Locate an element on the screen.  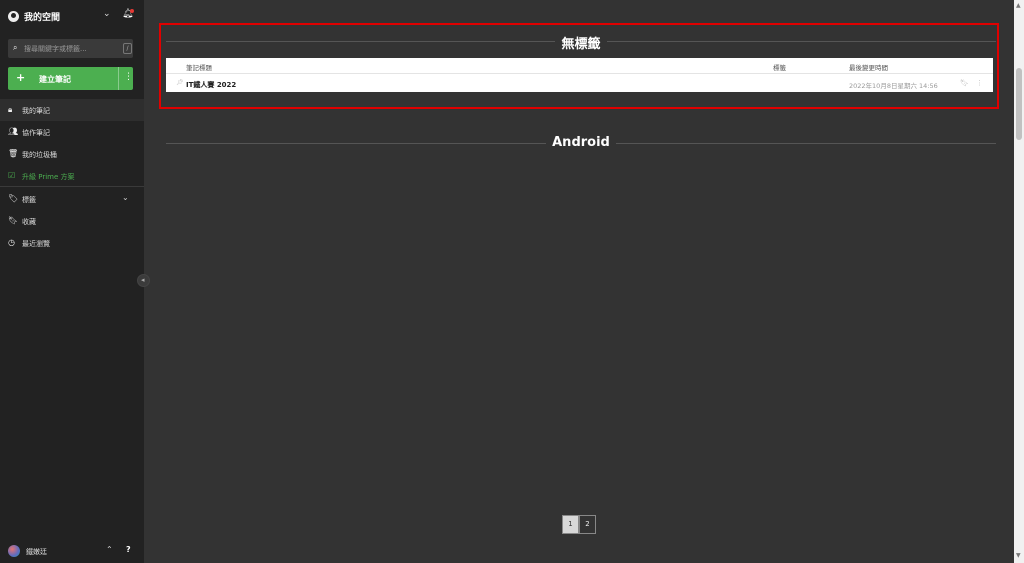
sidebar-item-bookmarks: 🔖︎ 收藏 is located at coordinates (72, 221).